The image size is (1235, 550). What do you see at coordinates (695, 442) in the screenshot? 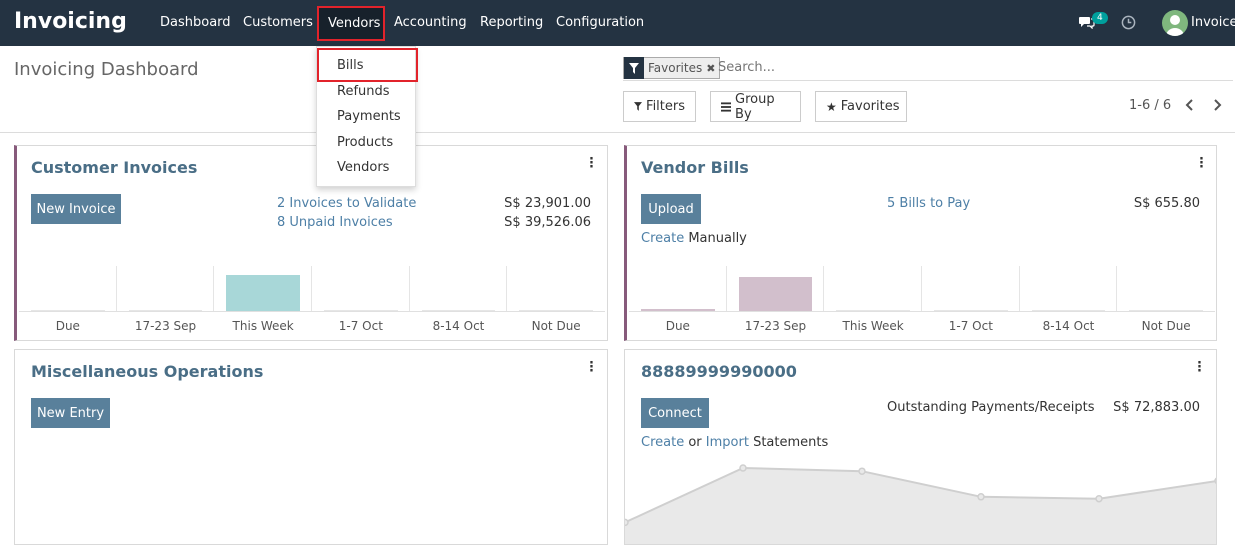
I see `or-text: or` at bounding box center [695, 442].